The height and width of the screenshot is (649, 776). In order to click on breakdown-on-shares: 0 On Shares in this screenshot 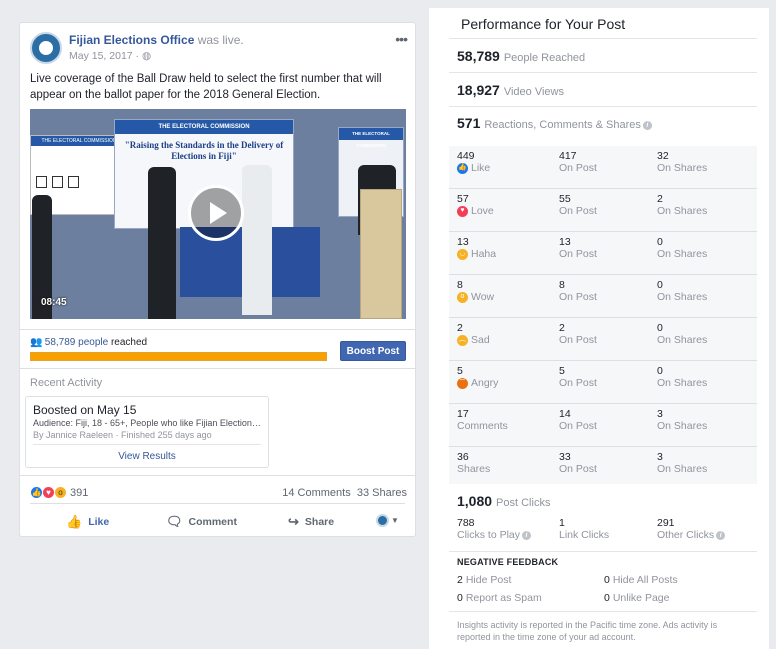, I will do `click(682, 377)`.